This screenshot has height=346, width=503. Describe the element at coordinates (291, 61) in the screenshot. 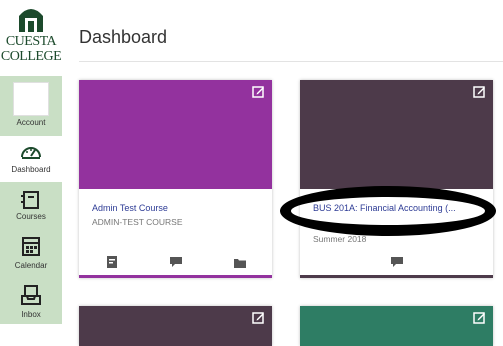

I see `header-divider` at that location.